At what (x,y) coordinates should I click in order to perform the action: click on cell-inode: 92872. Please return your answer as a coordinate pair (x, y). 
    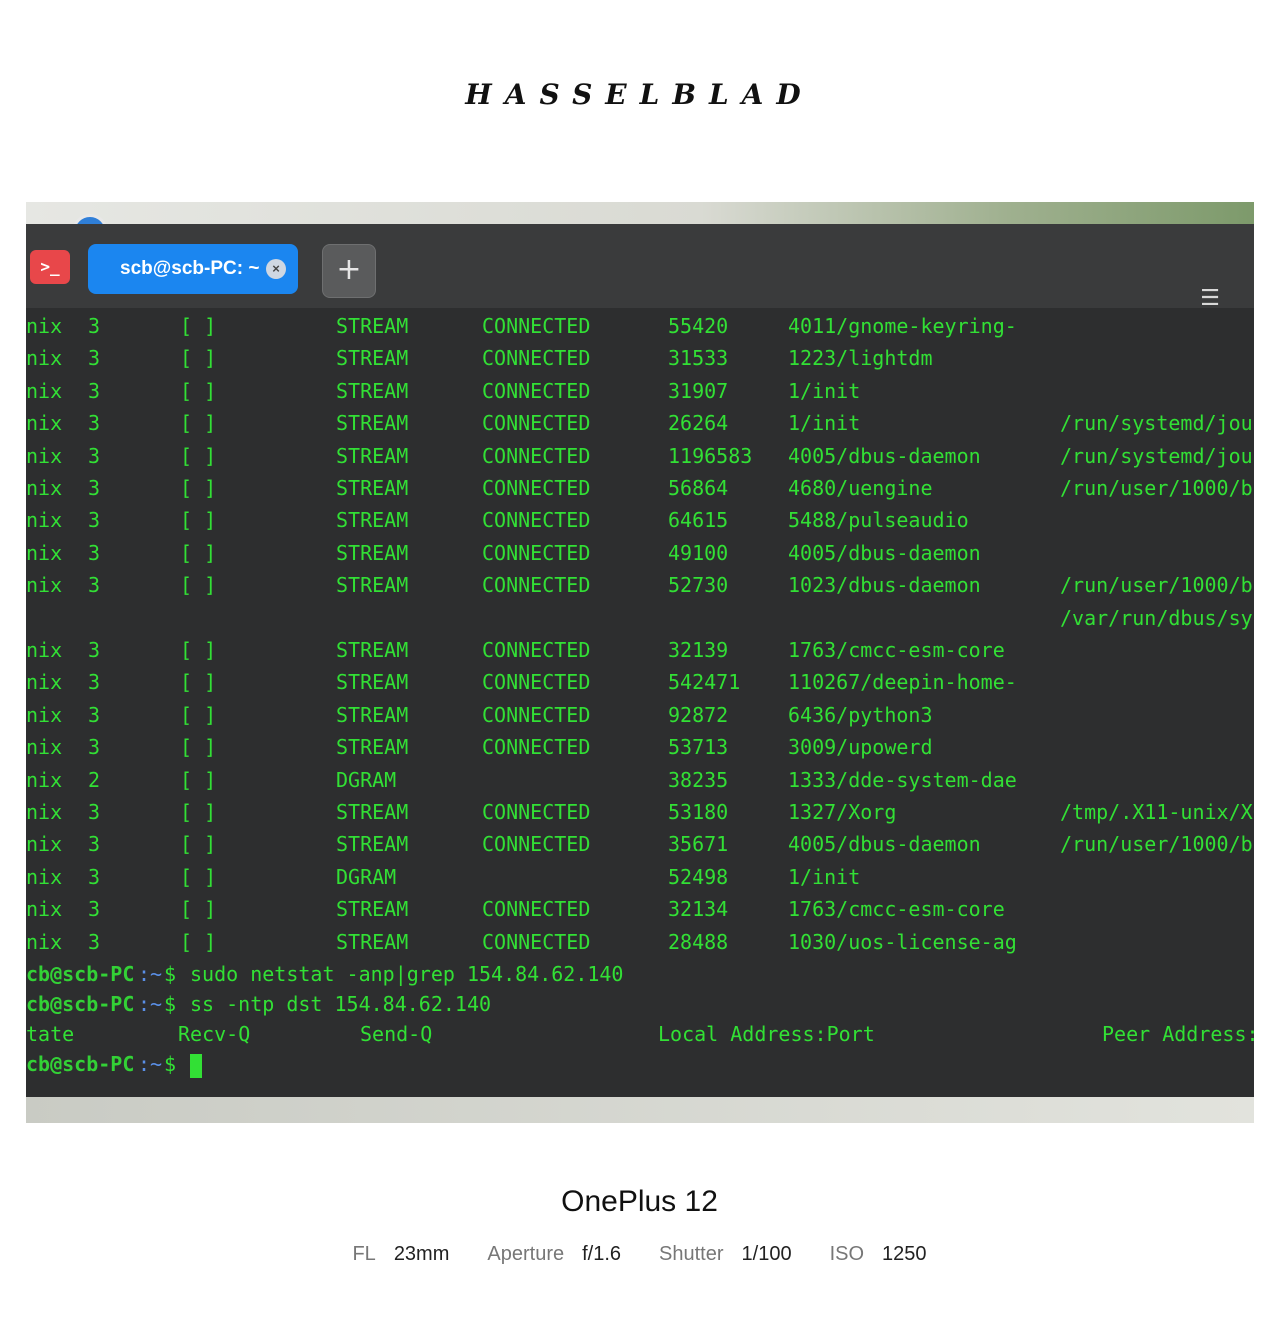
    Looking at the image, I should click on (698, 714).